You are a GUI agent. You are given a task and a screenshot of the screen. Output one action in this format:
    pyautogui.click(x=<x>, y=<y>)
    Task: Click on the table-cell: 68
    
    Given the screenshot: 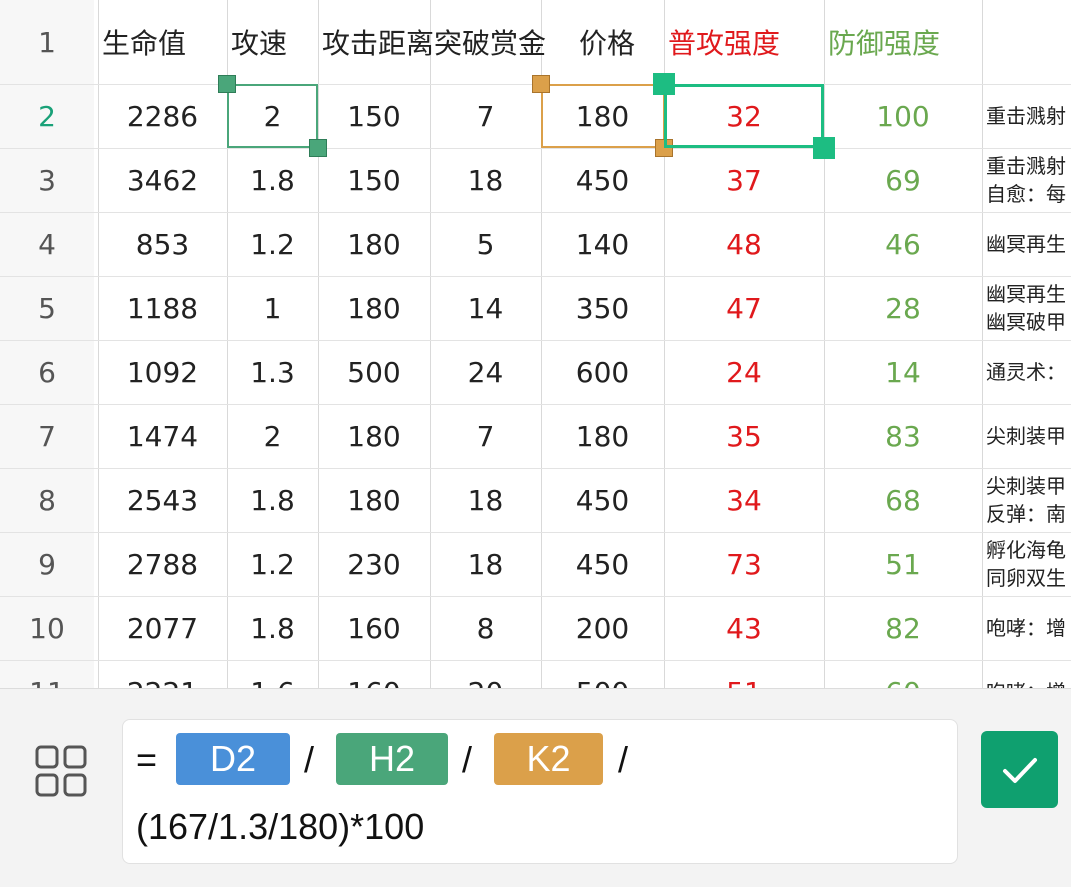 What is the action you would take?
    pyautogui.click(x=903, y=500)
    